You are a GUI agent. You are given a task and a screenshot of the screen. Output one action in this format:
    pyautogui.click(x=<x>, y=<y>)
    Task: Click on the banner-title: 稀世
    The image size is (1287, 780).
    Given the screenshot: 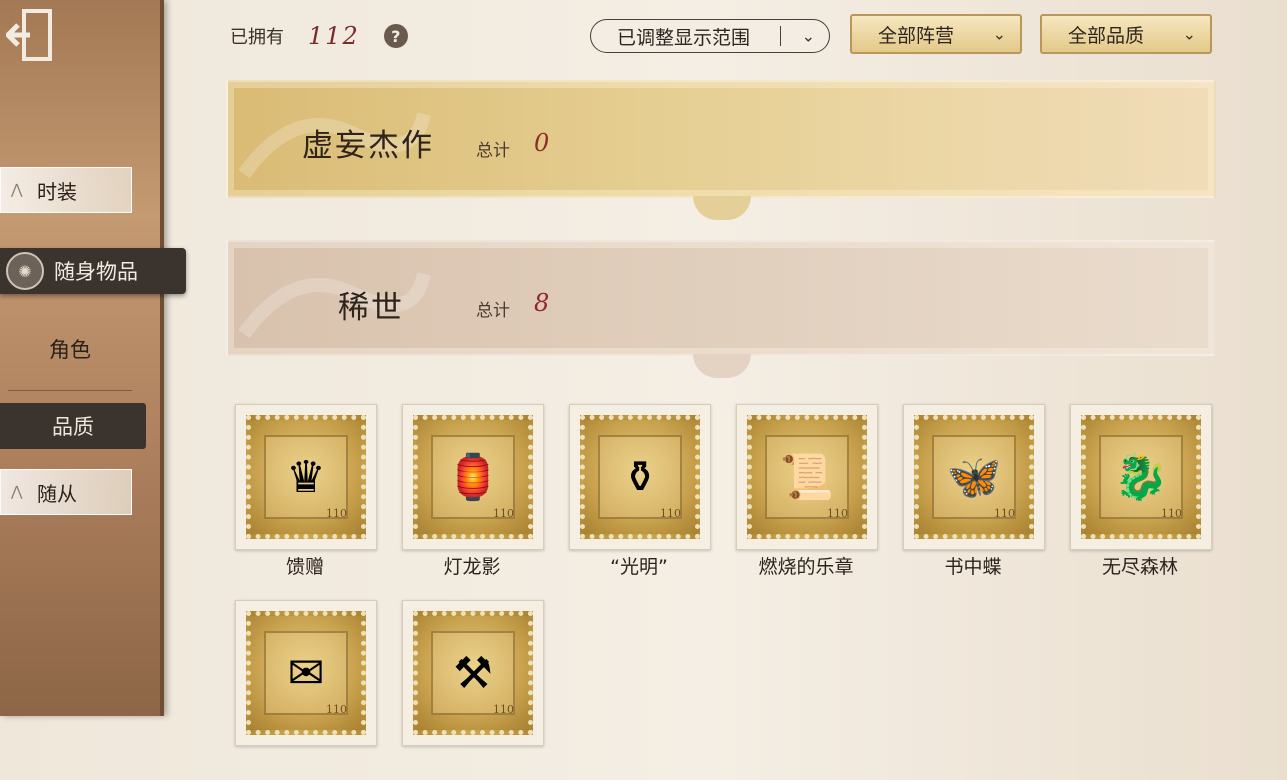 What is the action you would take?
    pyautogui.click(x=371, y=308)
    